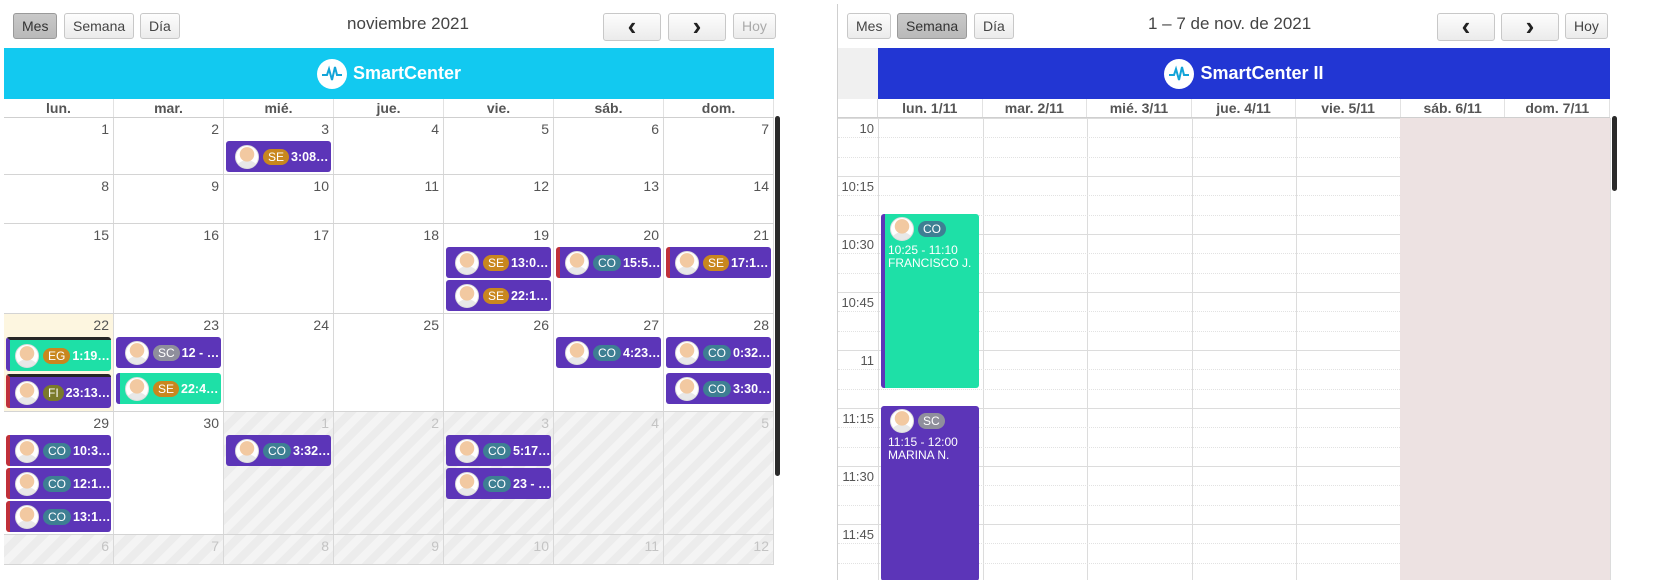 The width and height of the screenshot is (1669, 582). What do you see at coordinates (59, 268) in the screenshot?
I see `day-cell: 15` at bounding box center [59, 268].